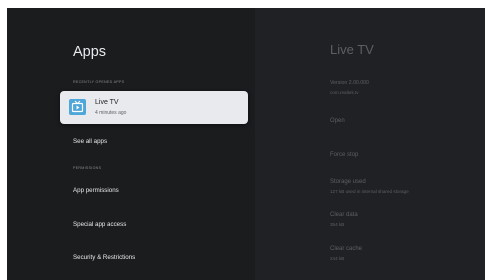  I want to click on storage-used-detail: 127 kB used in internal shared storage, so click(369, 191).